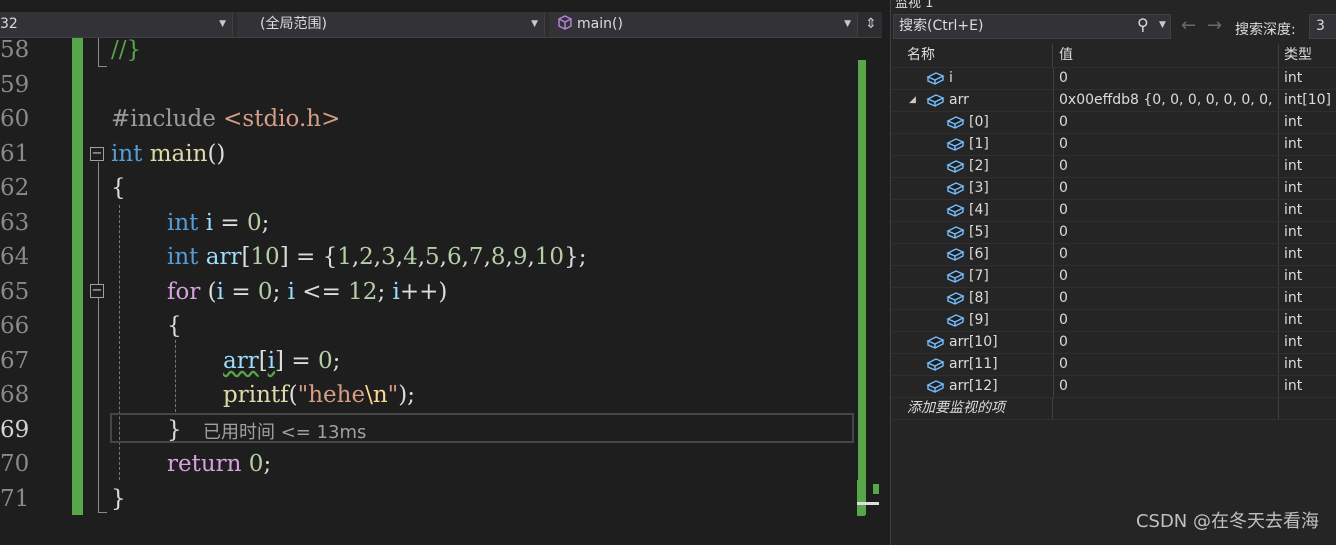 This screenshot has width=1336, height=545. I want to click on code-line: //}, so click(126, 50).